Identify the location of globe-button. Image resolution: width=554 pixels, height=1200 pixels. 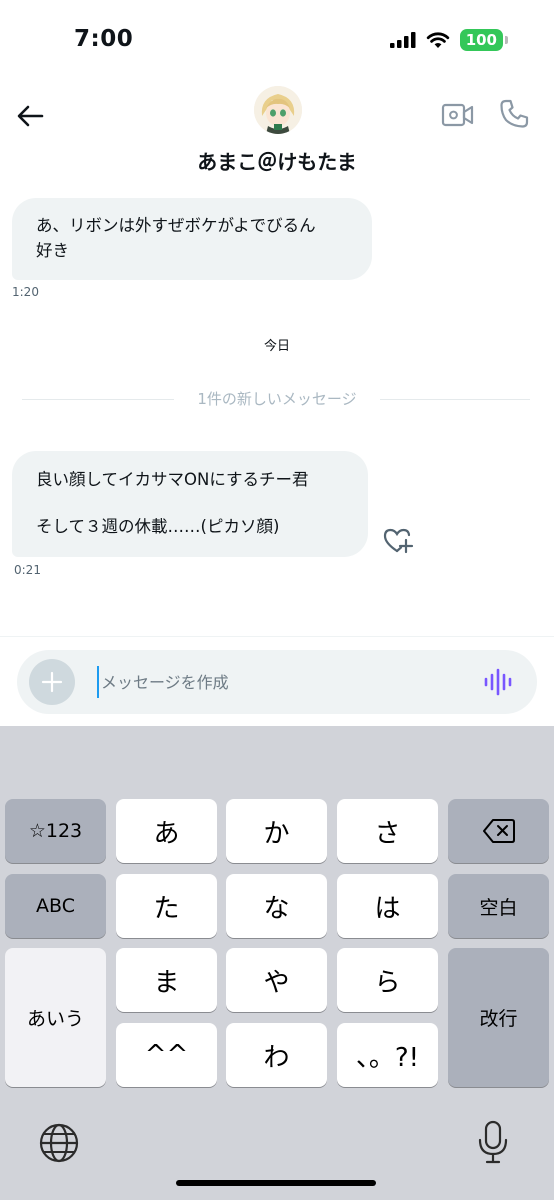
(59, 1143).